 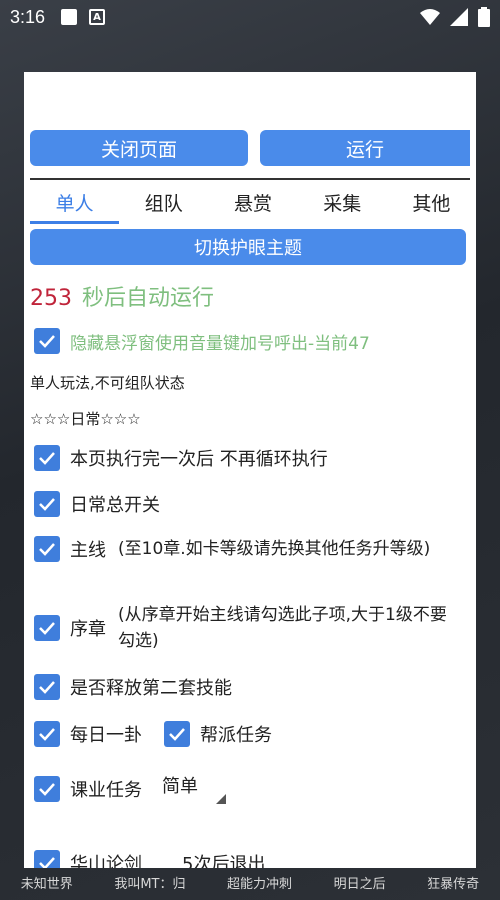 I want to click on option-label: 每日一卦, so click(x=106, y=735).